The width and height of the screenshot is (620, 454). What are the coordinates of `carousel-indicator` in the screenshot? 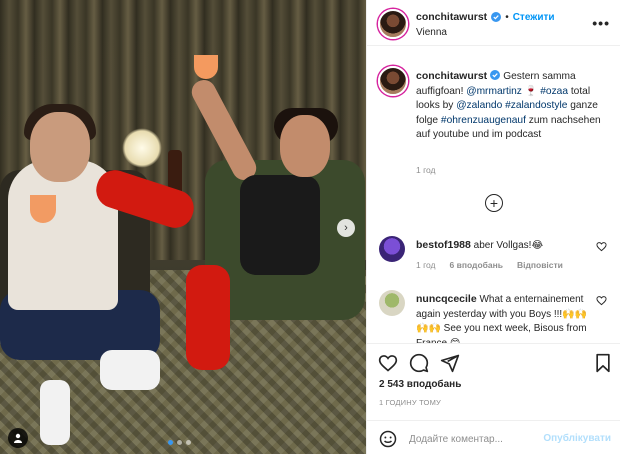 It's located at (179, 442).